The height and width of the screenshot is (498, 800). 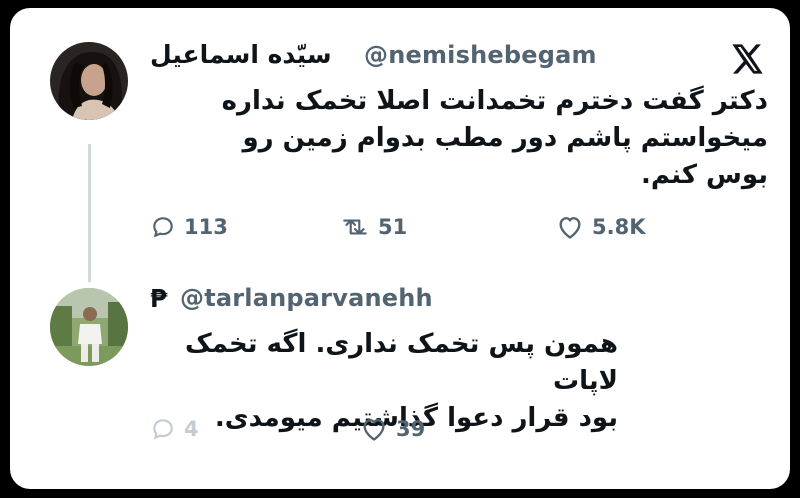 I want to click on like-button: 39, so click(x=392, y=429).